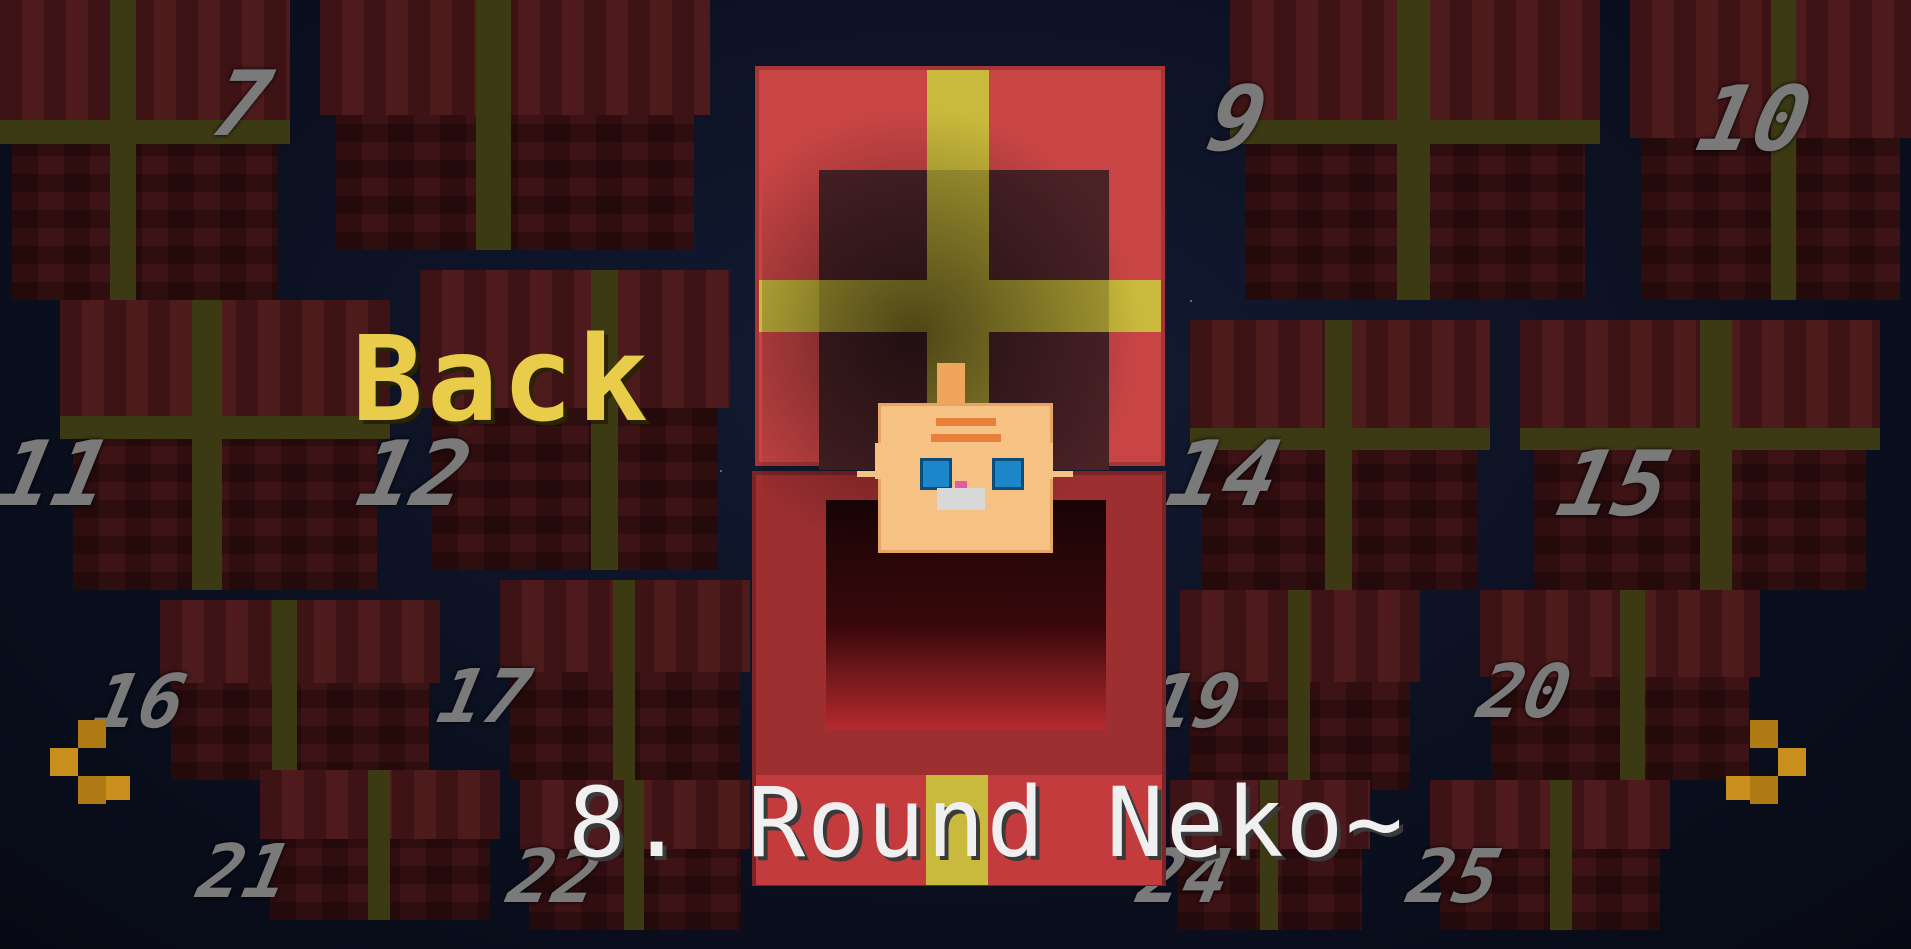  What do you see at coordinates (1754, 119) in the screenshot?
I see `gift-number: 10` at bounding box center [1754, 119].